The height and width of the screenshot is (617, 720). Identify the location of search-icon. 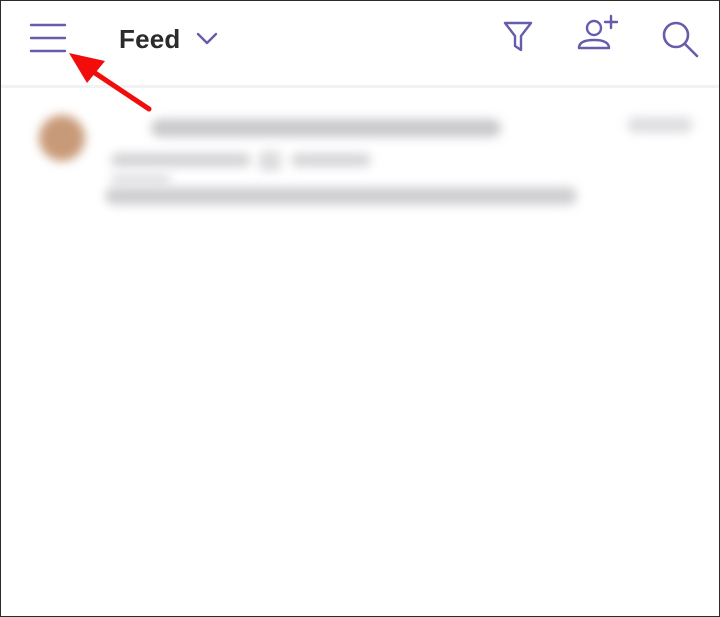
(680, 39).